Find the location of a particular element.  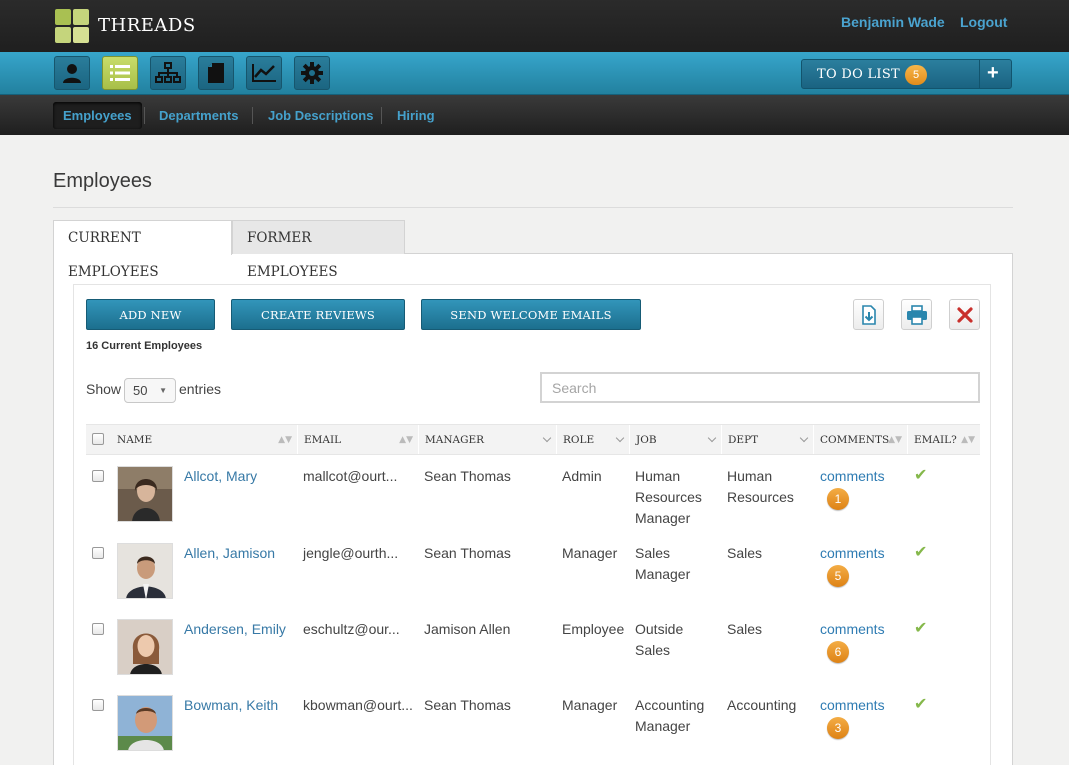

select-all-checkbox is located at coordinates (98, 439).